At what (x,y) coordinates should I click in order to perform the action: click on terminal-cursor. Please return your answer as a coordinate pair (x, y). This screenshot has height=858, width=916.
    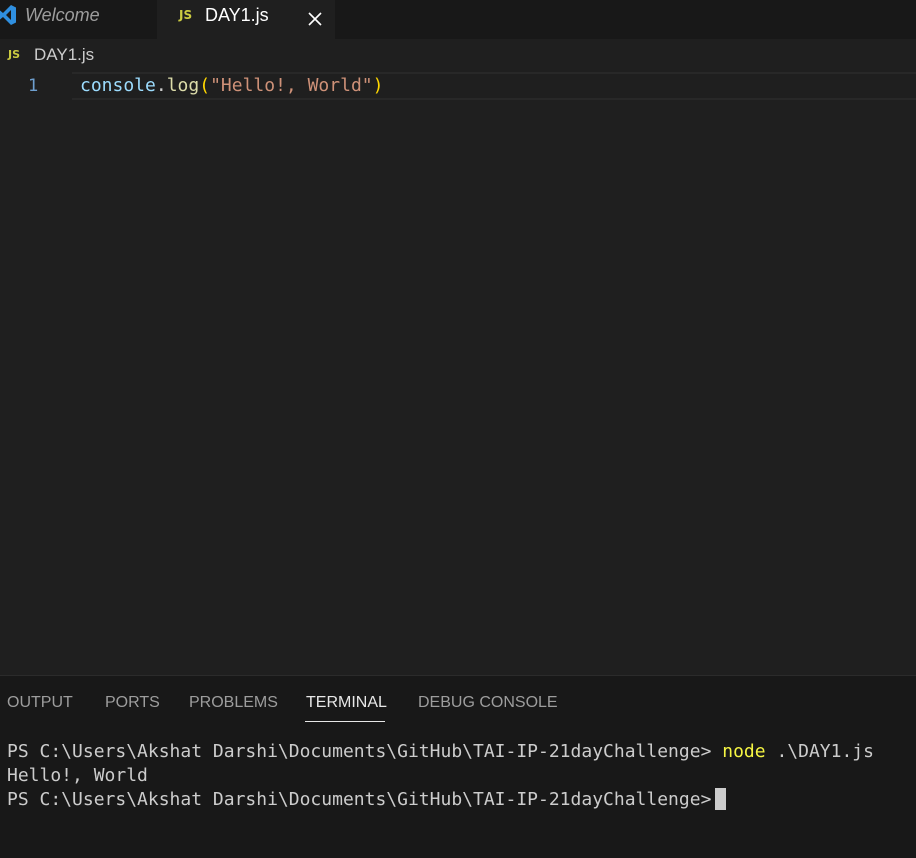
    Looking at the image, I should click on (721, 799).